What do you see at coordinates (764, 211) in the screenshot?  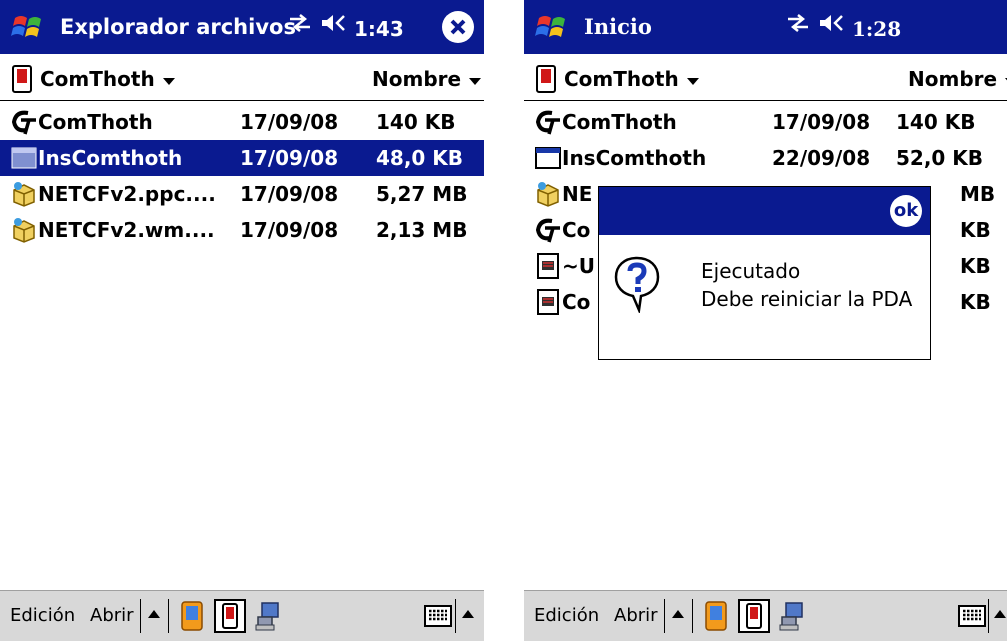 I see `dialog-title-bar: ok` at bounding box center [764, 211].